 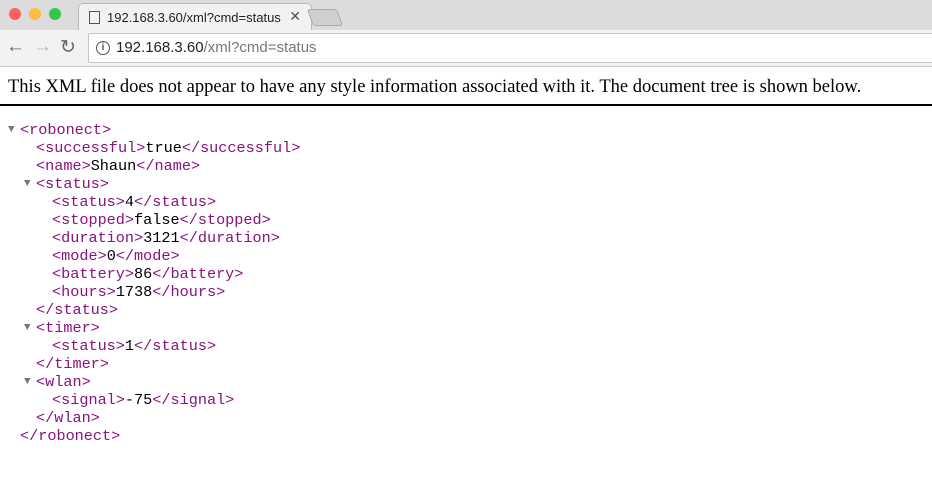 I want to click on browser-tab: 192.168.3.60/xml?cmd=status ✕, so click(x=195, y=17).